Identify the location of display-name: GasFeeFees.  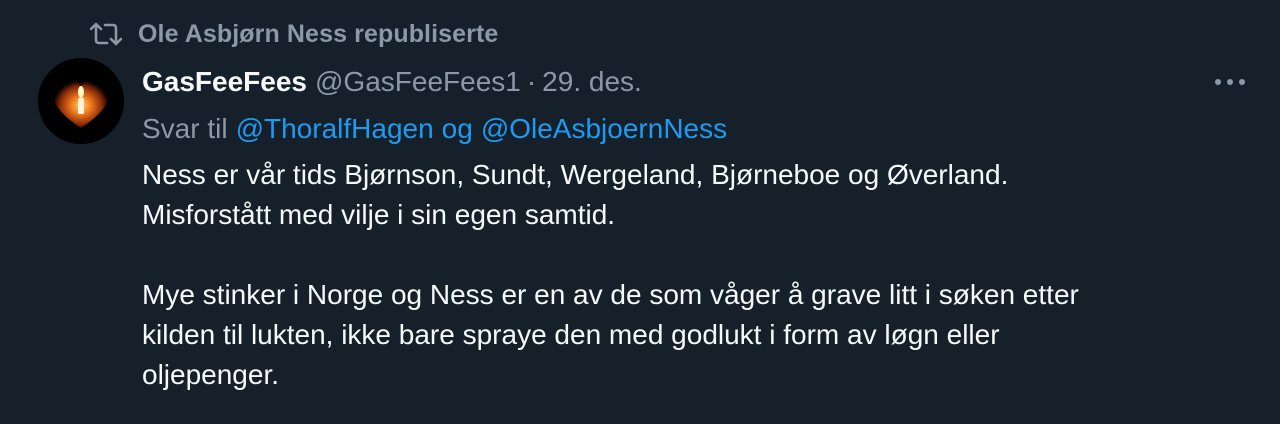
(224, 82).